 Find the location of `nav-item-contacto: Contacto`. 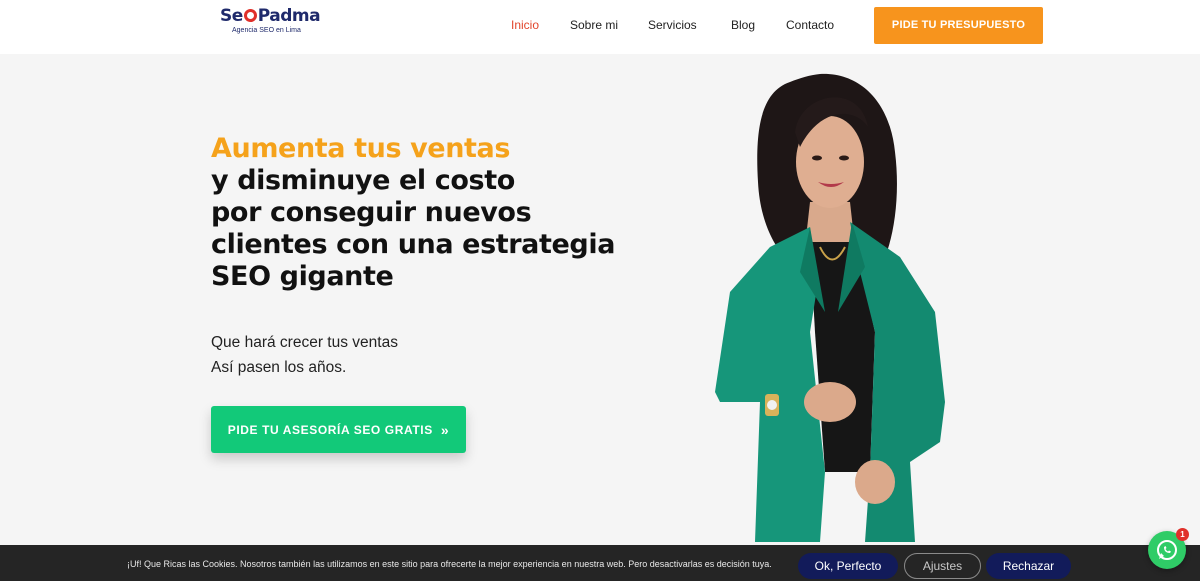

nav-item-contacto: Contacto is located at coordinates (810, 25).